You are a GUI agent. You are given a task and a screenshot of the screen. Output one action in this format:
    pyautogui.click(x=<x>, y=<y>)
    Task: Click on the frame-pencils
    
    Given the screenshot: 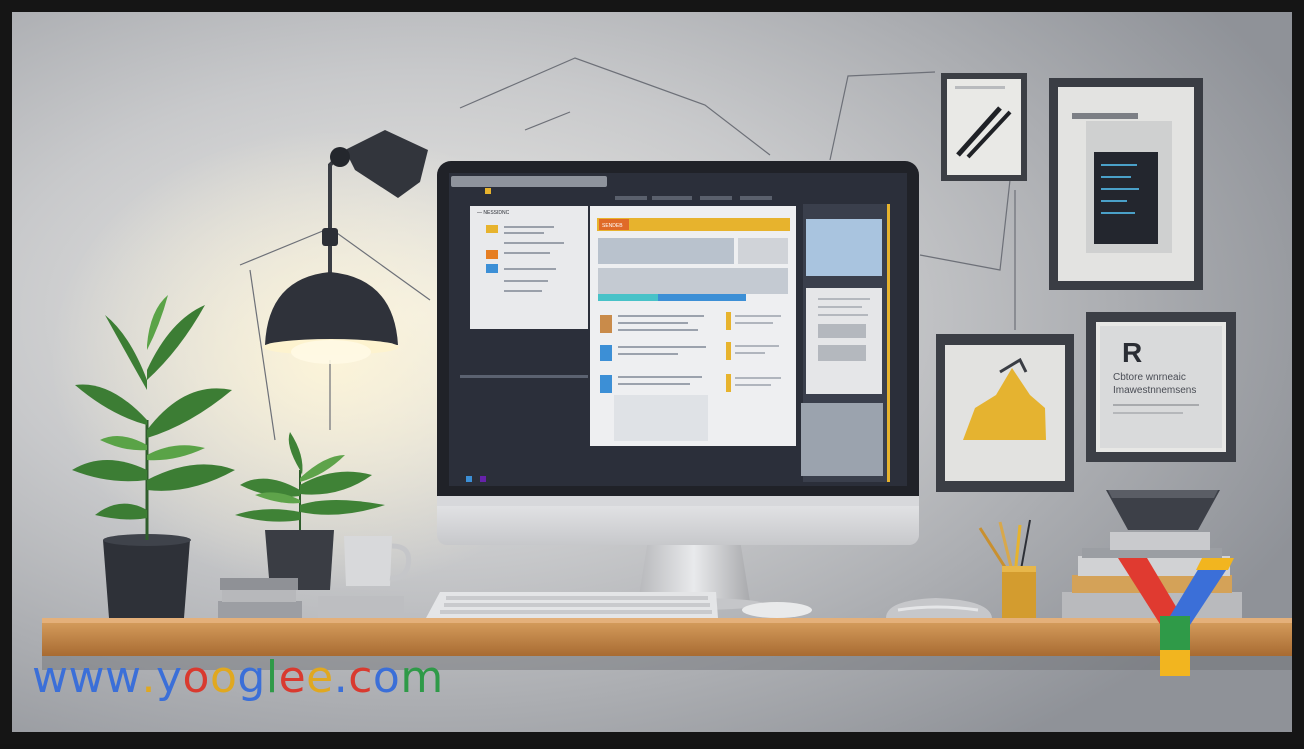 What is the action you would take?
    pyautogui.click(x=984, y=127)
    